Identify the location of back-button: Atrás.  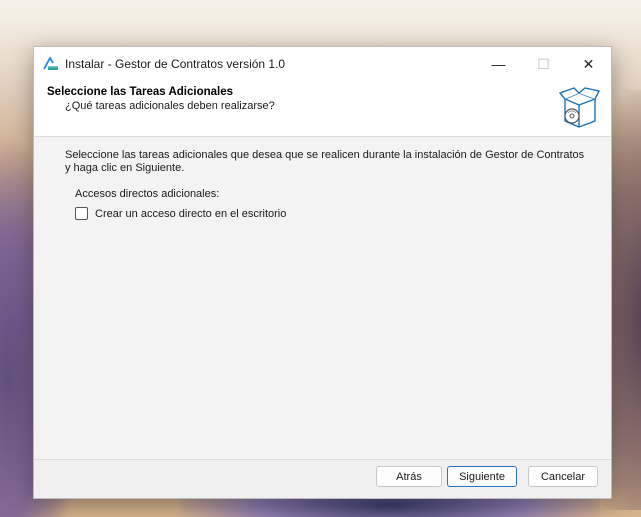
(409, 476).